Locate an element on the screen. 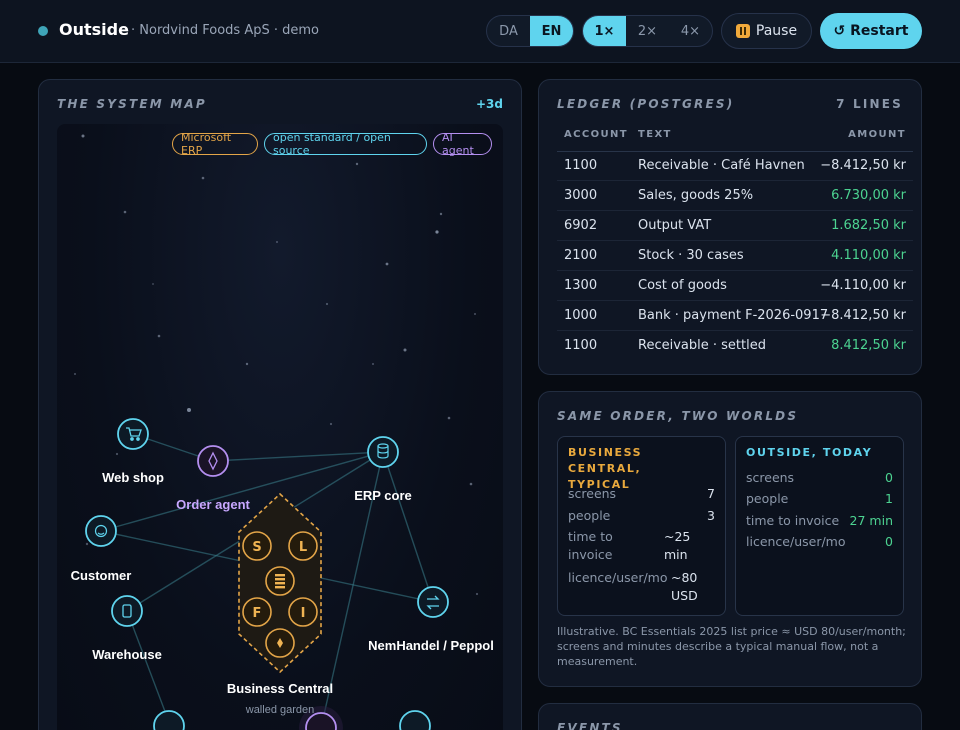 This screenshot has height=730, width=960. pause-icon is located at coordinates (742, 31).